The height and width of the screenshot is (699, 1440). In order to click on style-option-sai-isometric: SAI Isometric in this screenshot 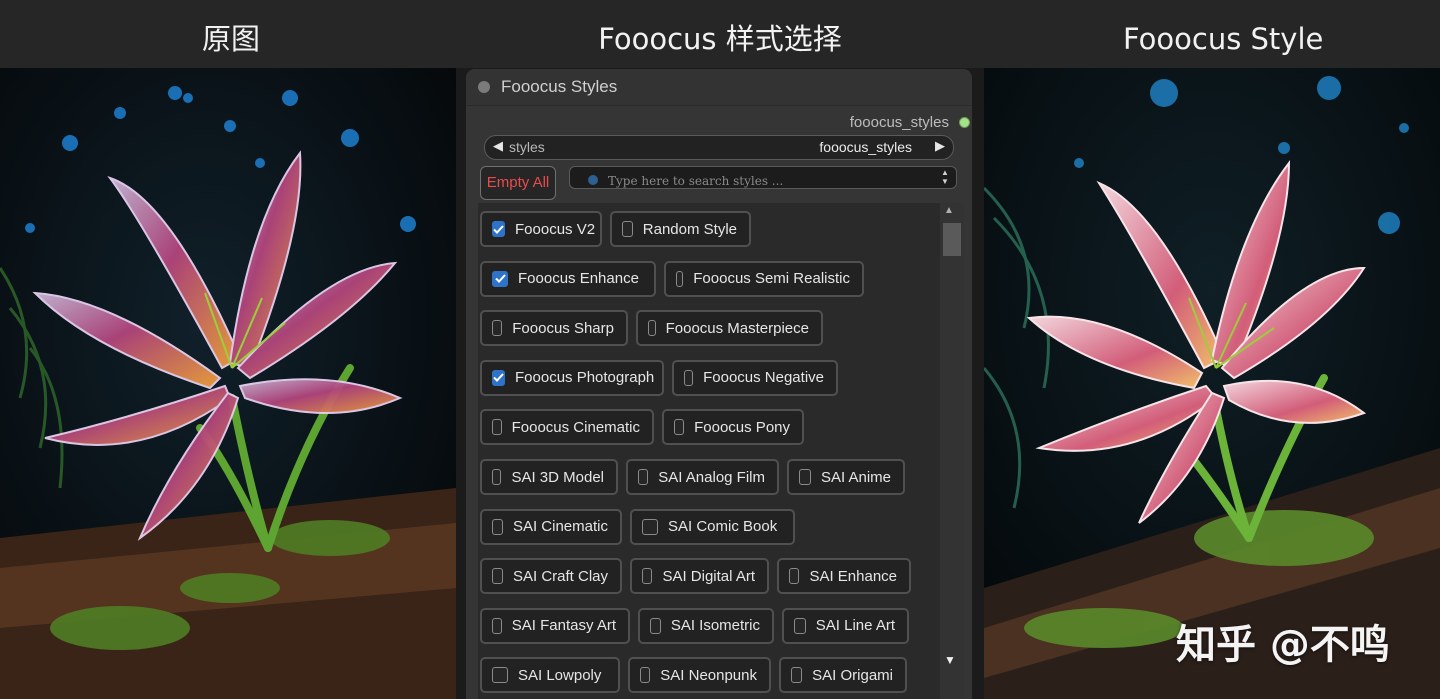, I will do `click(706, 625)`.